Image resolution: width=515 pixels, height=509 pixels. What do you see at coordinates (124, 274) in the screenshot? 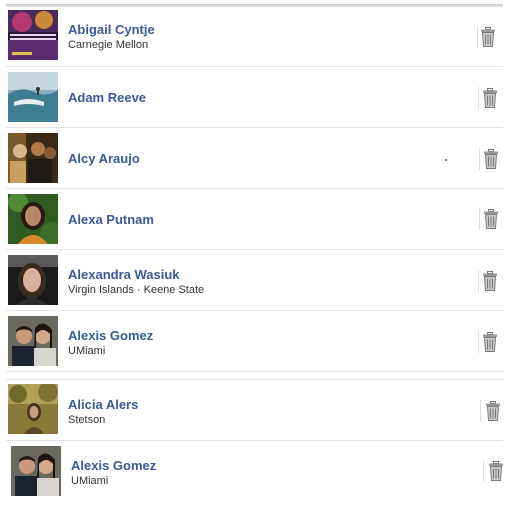
I see `friend-name-link: Alexandra Wasiuk` at bounding box center [124, 274].